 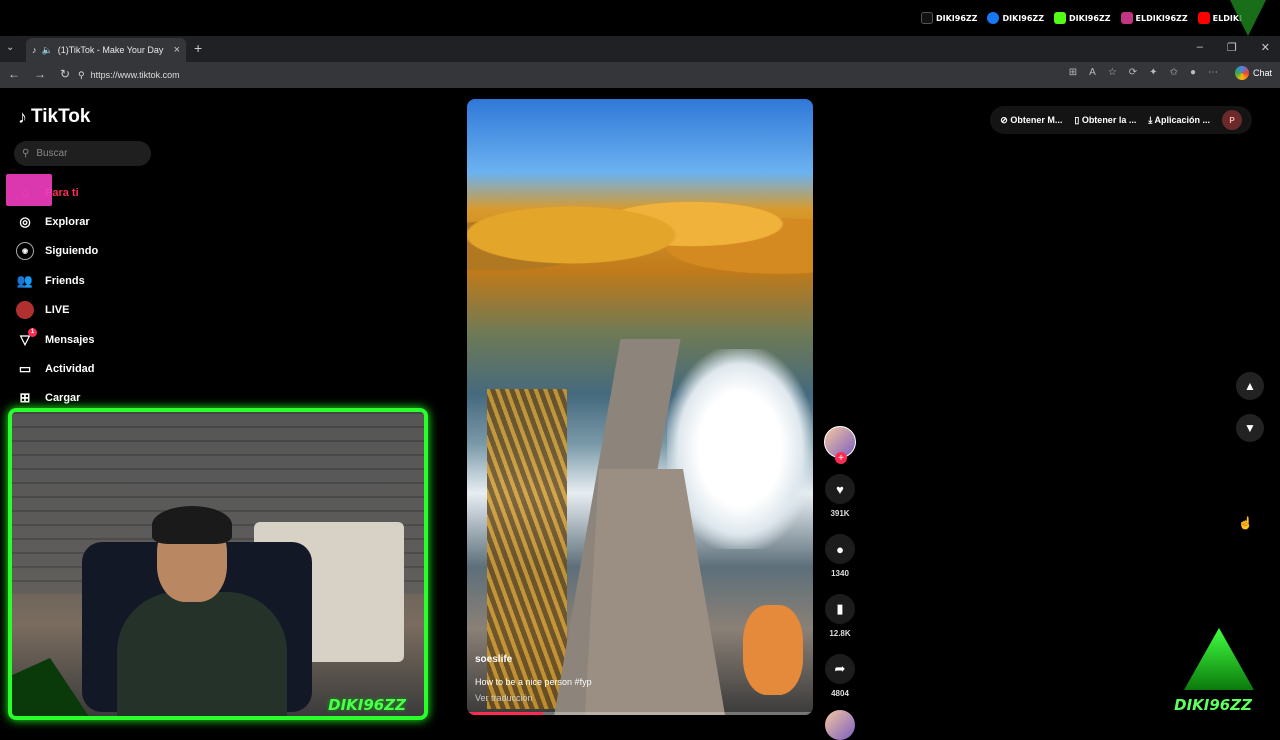 I want to click on profile-icon: ●, so click(x=1193, y=72).